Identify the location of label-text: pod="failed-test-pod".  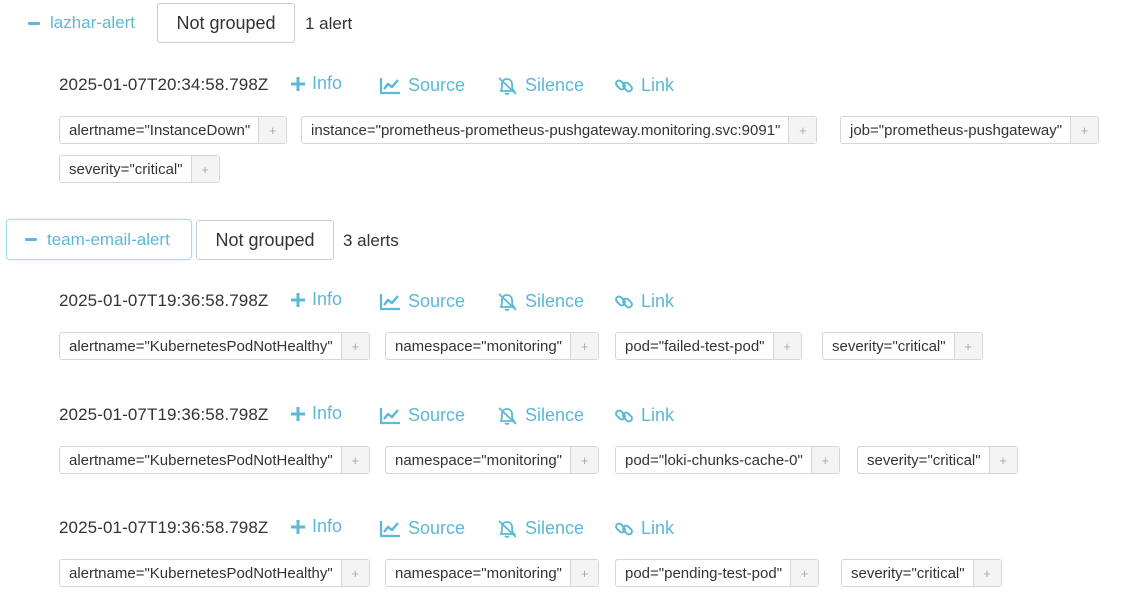
(694, 346).